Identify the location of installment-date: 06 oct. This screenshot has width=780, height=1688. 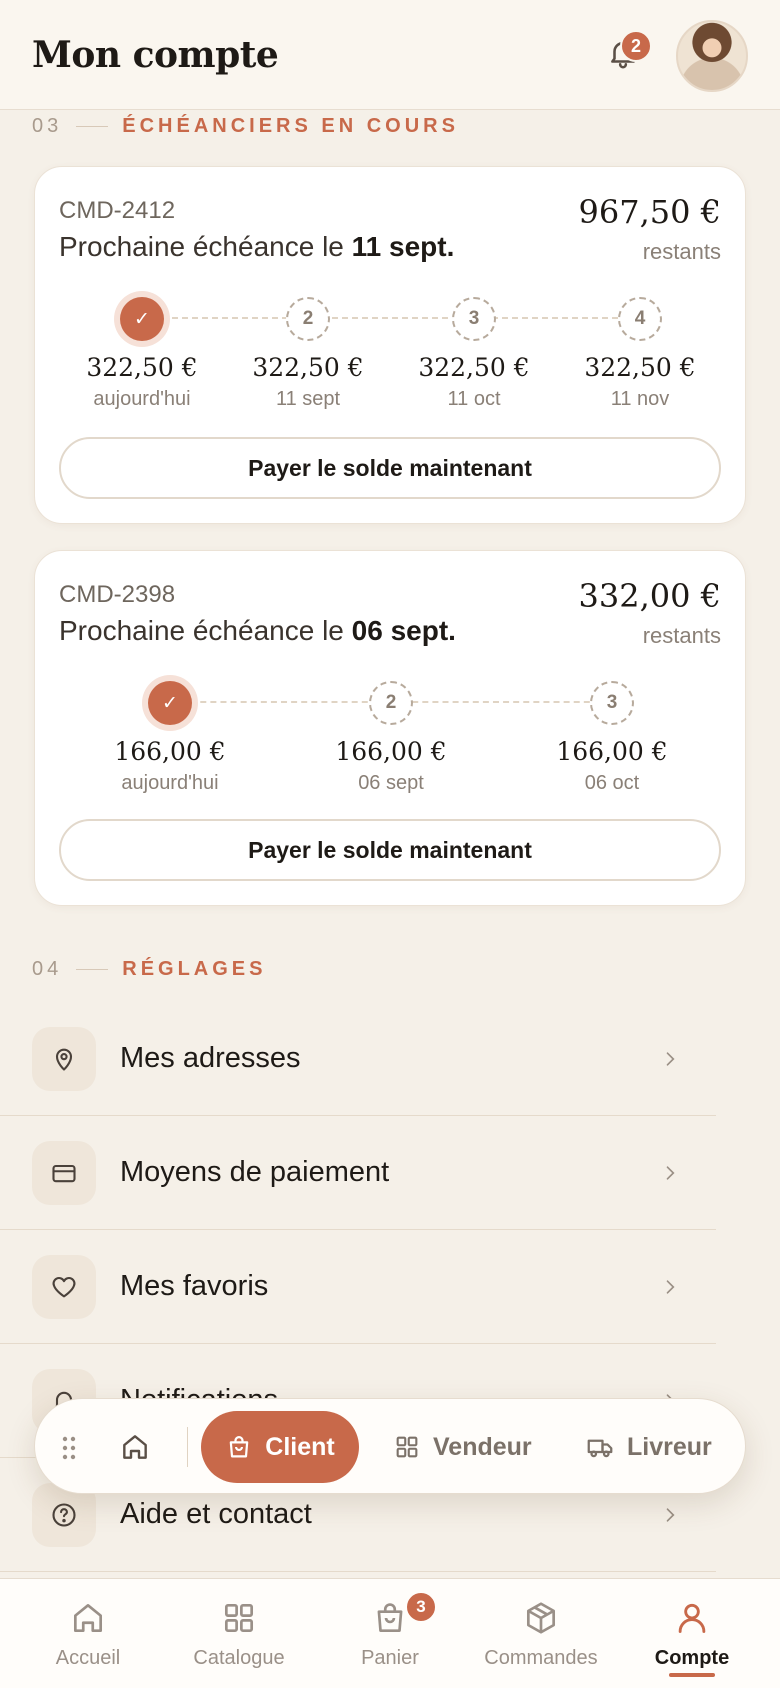
(612, 783).